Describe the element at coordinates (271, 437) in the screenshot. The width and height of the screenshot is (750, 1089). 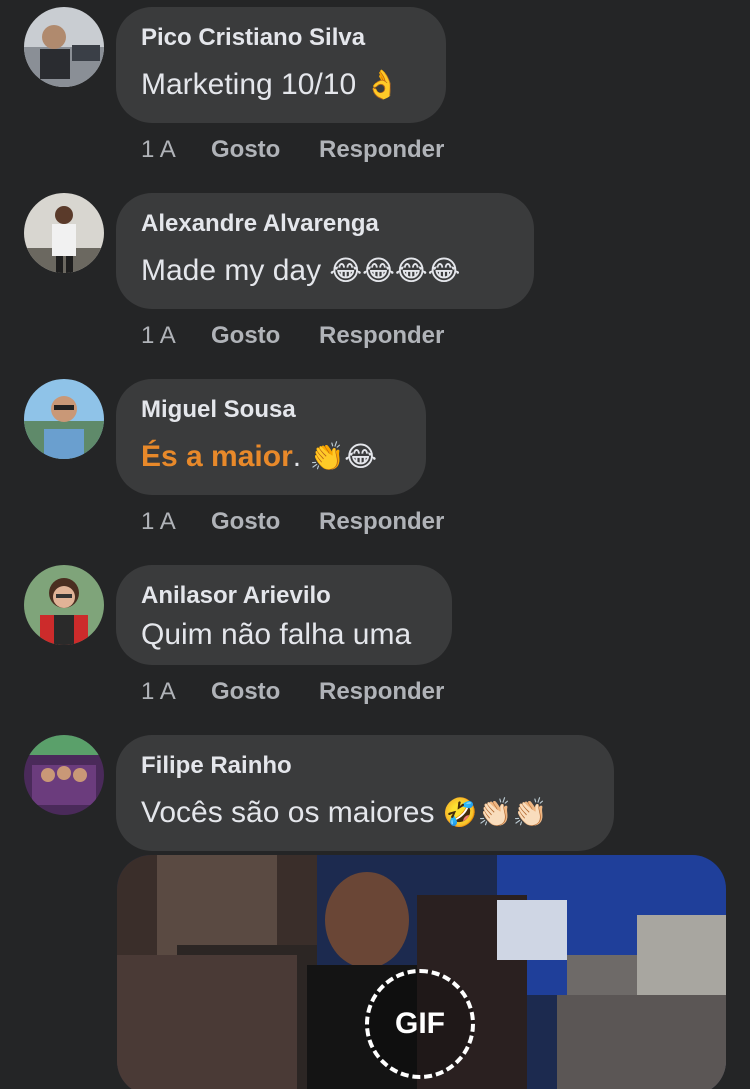
I see `comment-bubble: Miguel Sousa És a maior. 👏😂` at that location.